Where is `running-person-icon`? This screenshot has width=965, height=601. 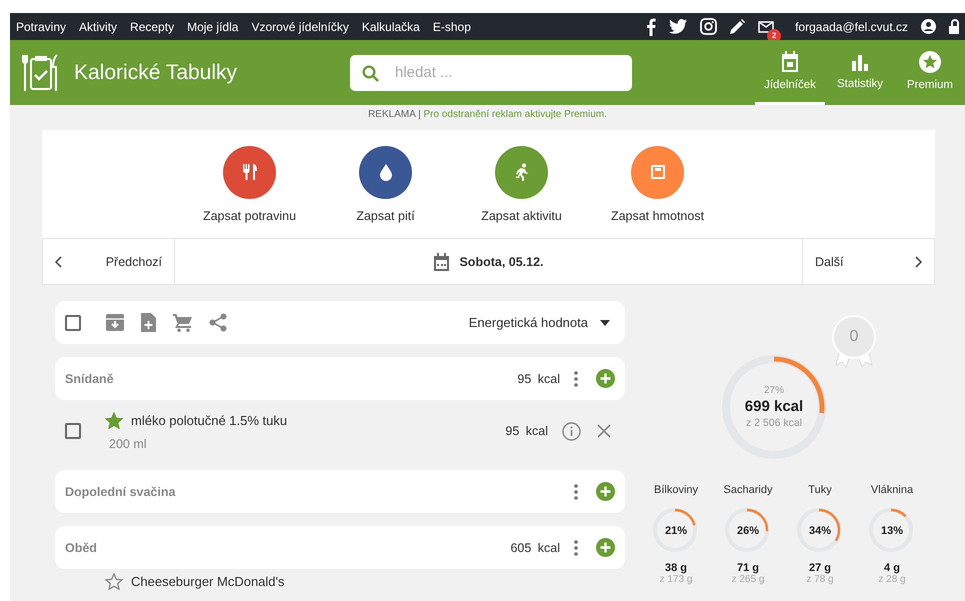
running-person-icon is located at coordinates (522, 172).